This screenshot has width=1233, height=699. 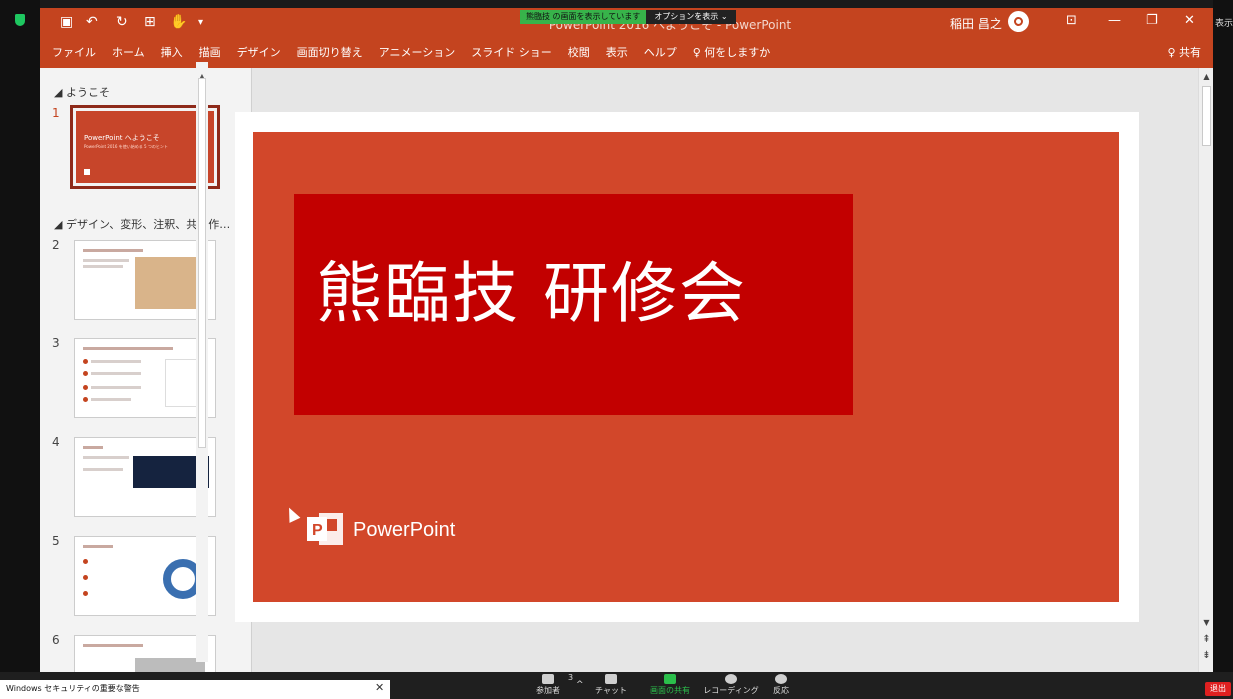 What do you see at coordinates (670, 690) in the screenshot?
I see `share-screen-label: 画面の共有` at bounding box center [670, 690].